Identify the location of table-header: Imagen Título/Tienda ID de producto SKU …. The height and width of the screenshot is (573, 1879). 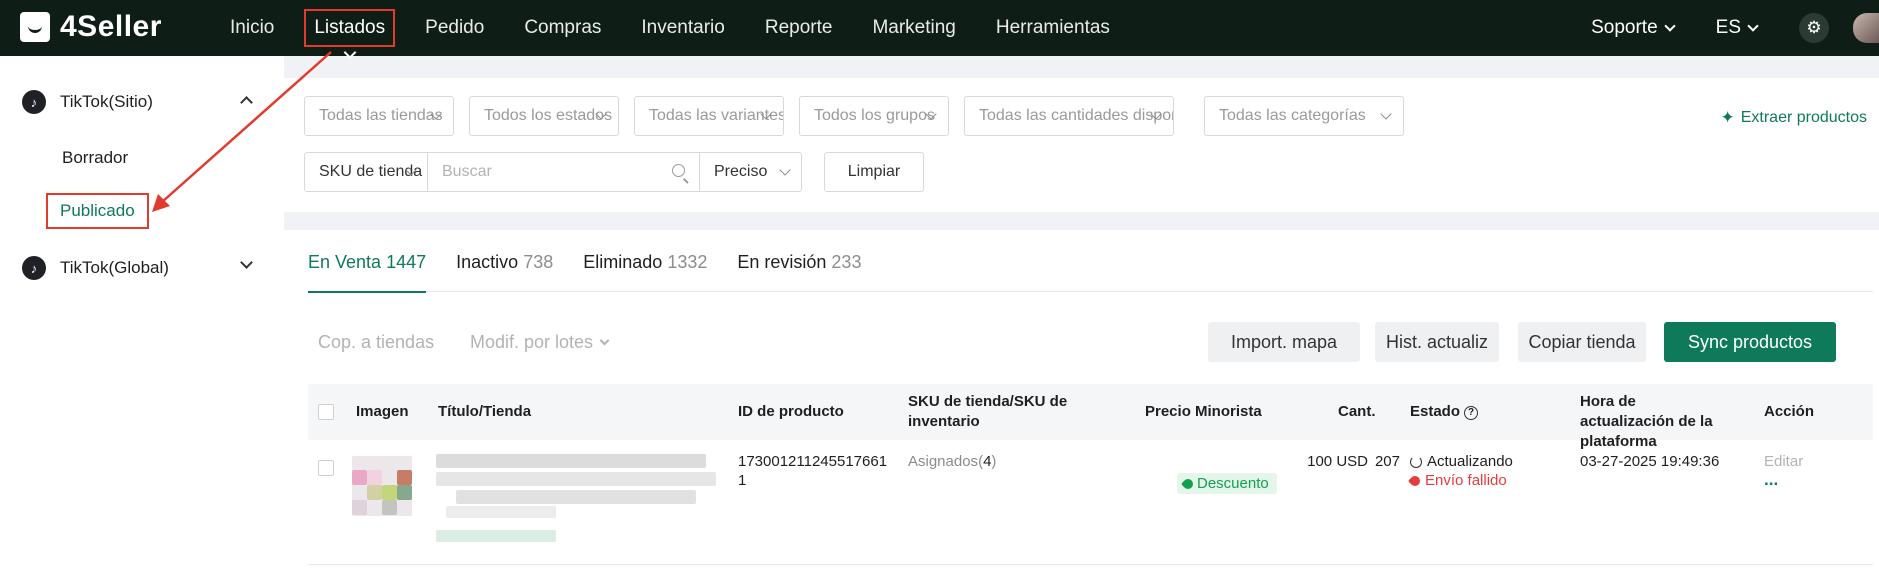
(1090, 417).